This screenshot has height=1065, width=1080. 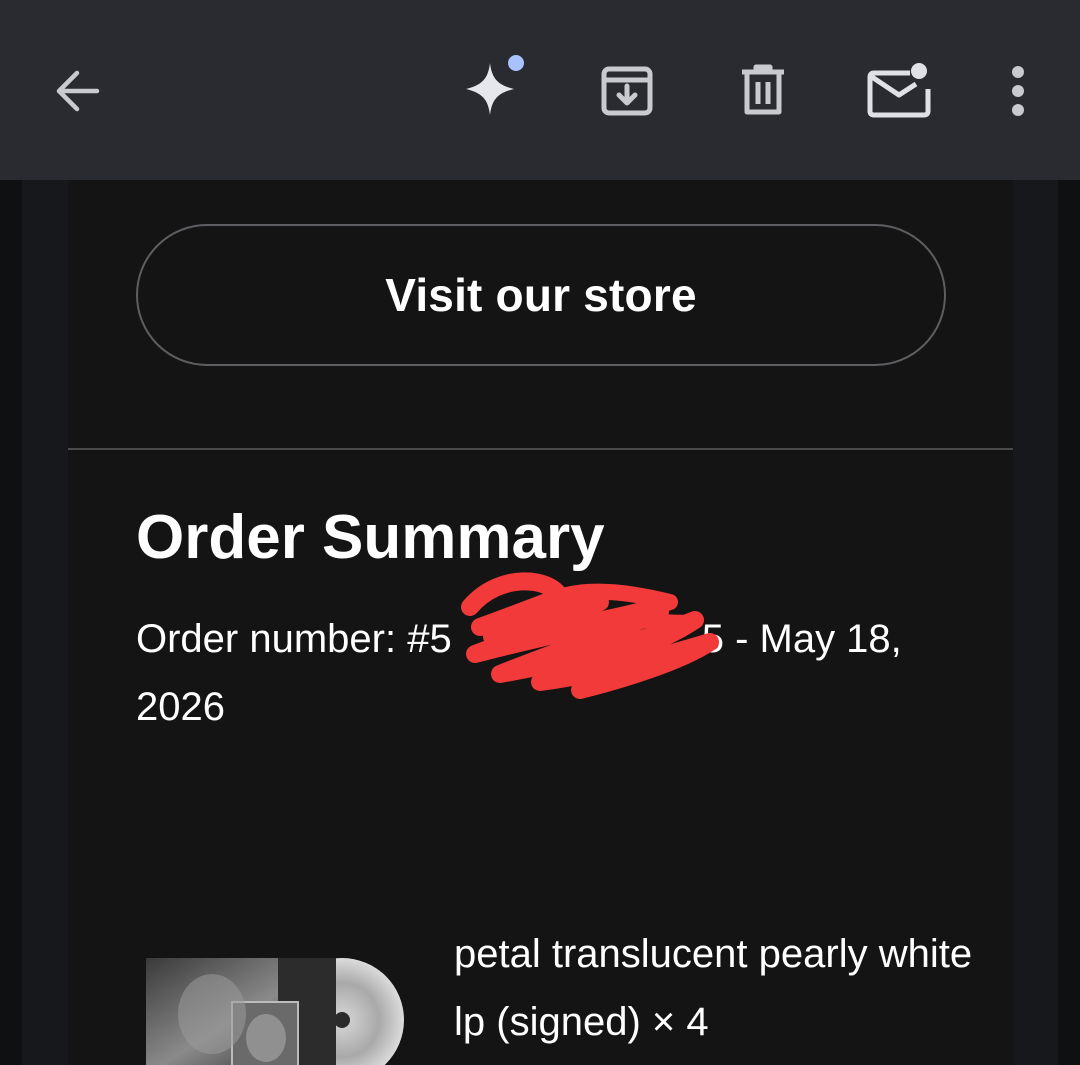 I want to click on archive-button, so click(x=627, y=91).